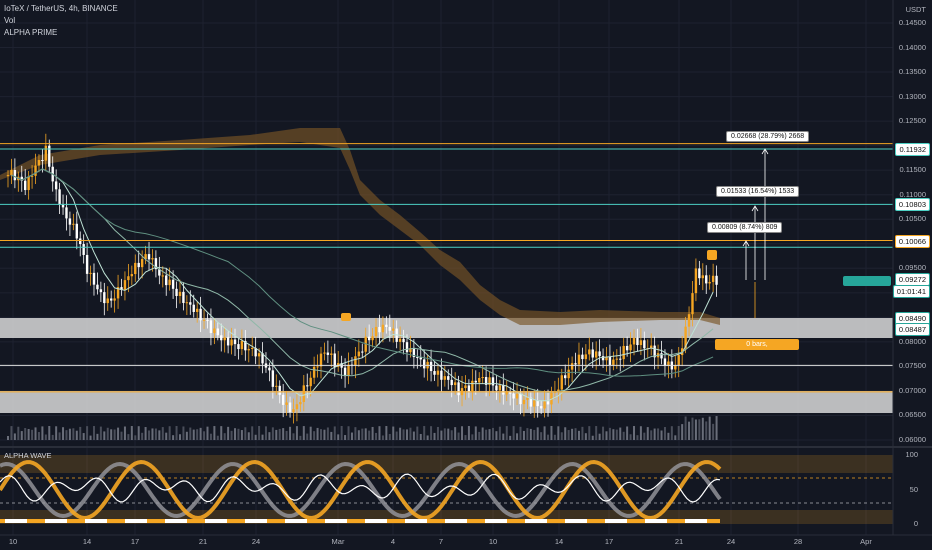 The image size is (932, 550). What do you see at coordinates (338, 541) in the screenshot?
I see `date-tick: Mar` at bounding box center [338, 541].